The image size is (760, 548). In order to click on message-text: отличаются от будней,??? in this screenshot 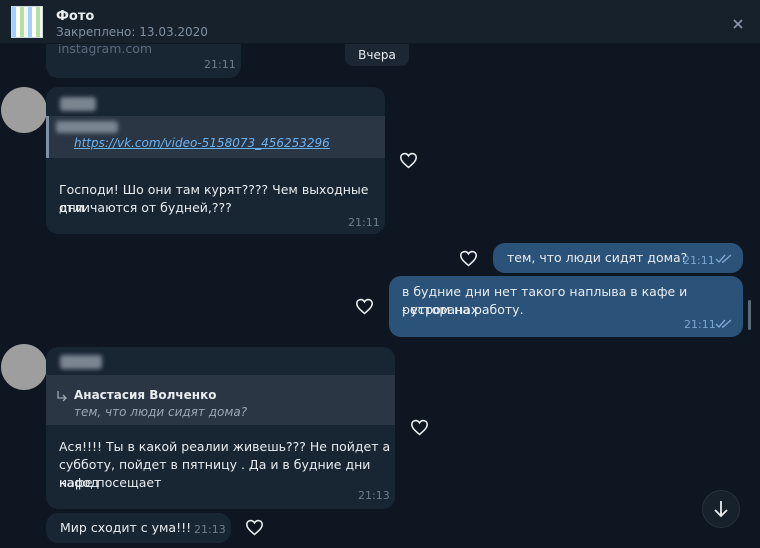, I will do `click(145, 207)`.